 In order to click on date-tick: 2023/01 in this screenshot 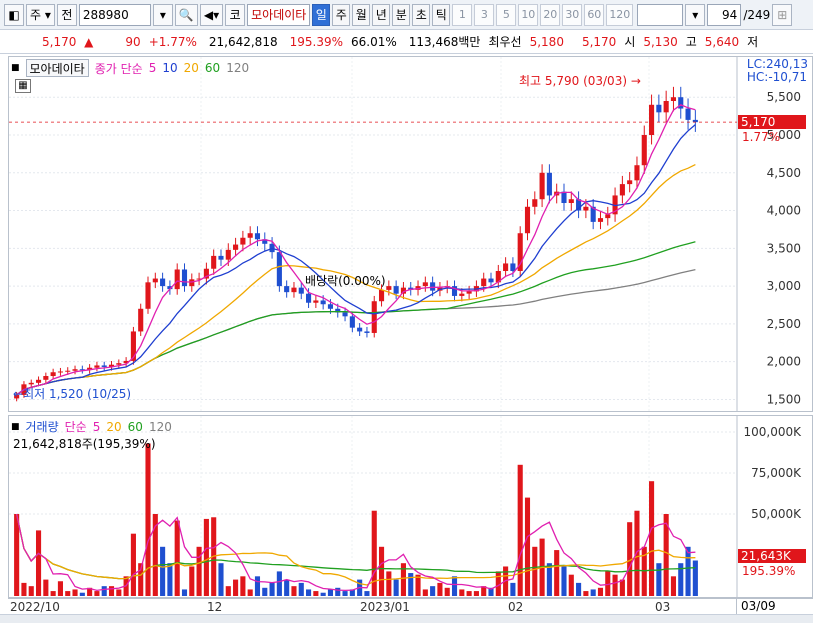, I will do `click(385, 607)`.